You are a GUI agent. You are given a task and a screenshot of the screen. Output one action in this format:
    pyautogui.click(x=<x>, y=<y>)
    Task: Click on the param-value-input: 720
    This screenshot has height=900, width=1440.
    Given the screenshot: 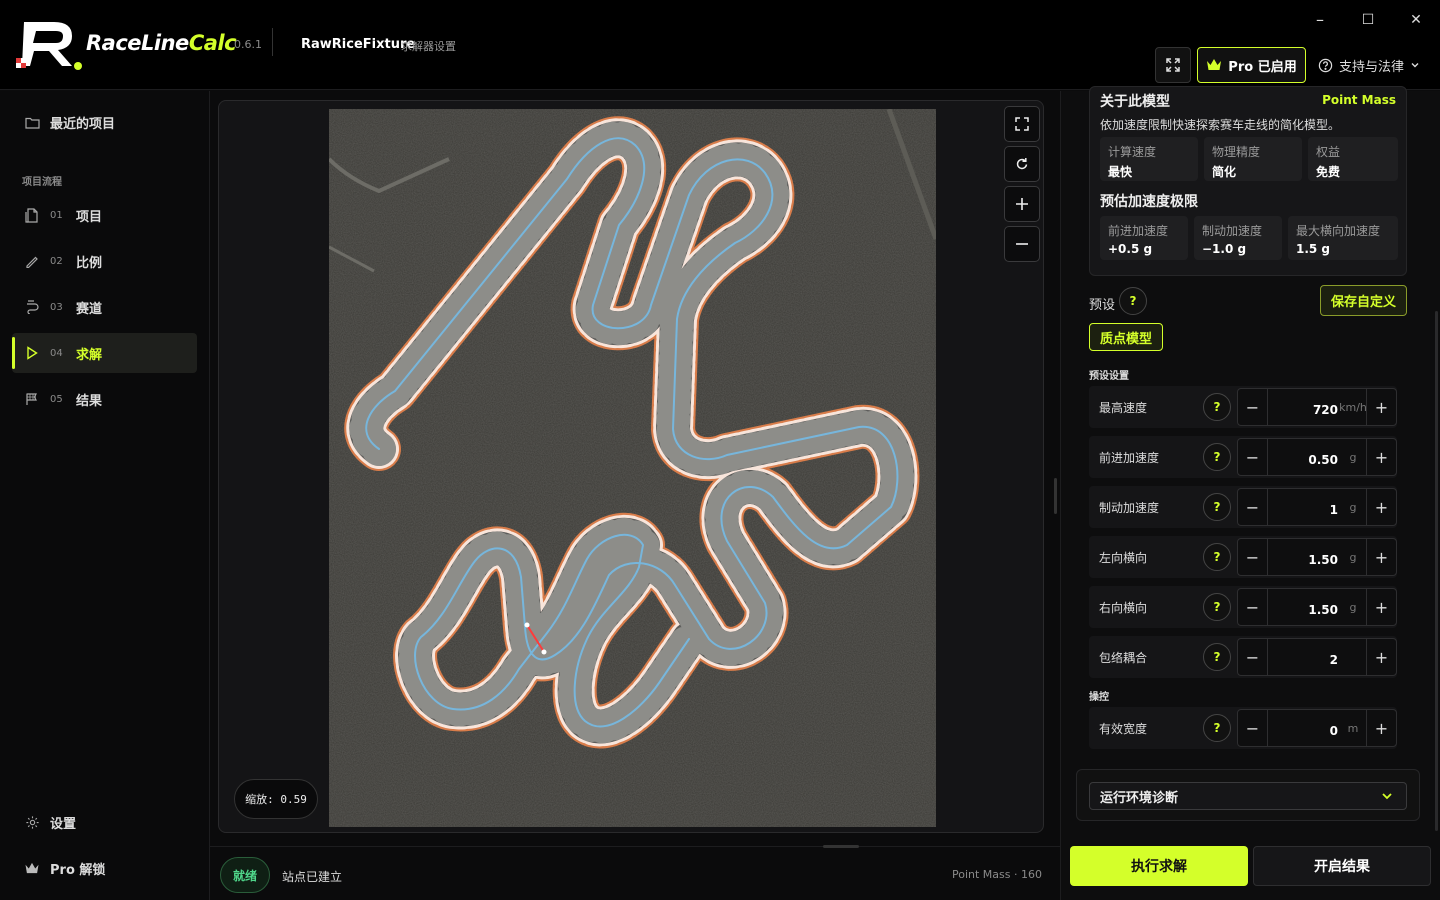 What is the action you would take?
    pyautogui.click(x=1303, y=407)
    